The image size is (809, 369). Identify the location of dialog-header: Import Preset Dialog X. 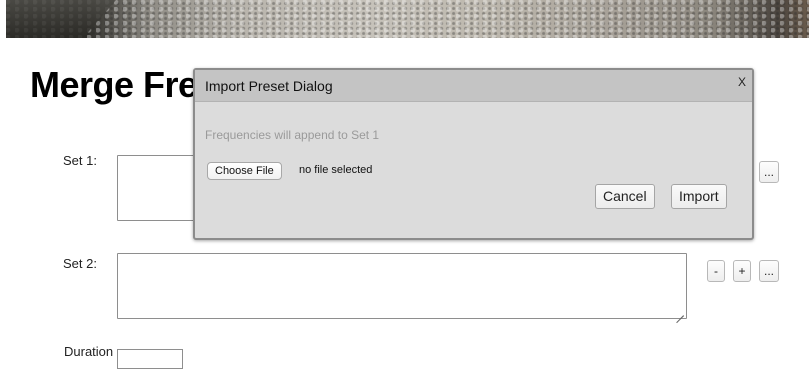
(473, 86).